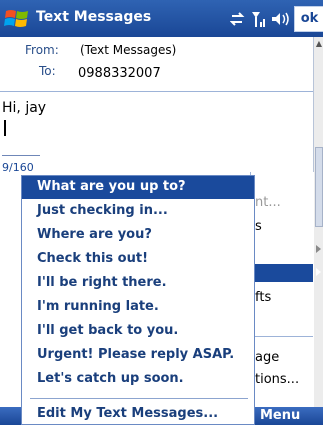 The image size is (323, 425). I want to click on from-value: (Text Messages), so click(128, 50).